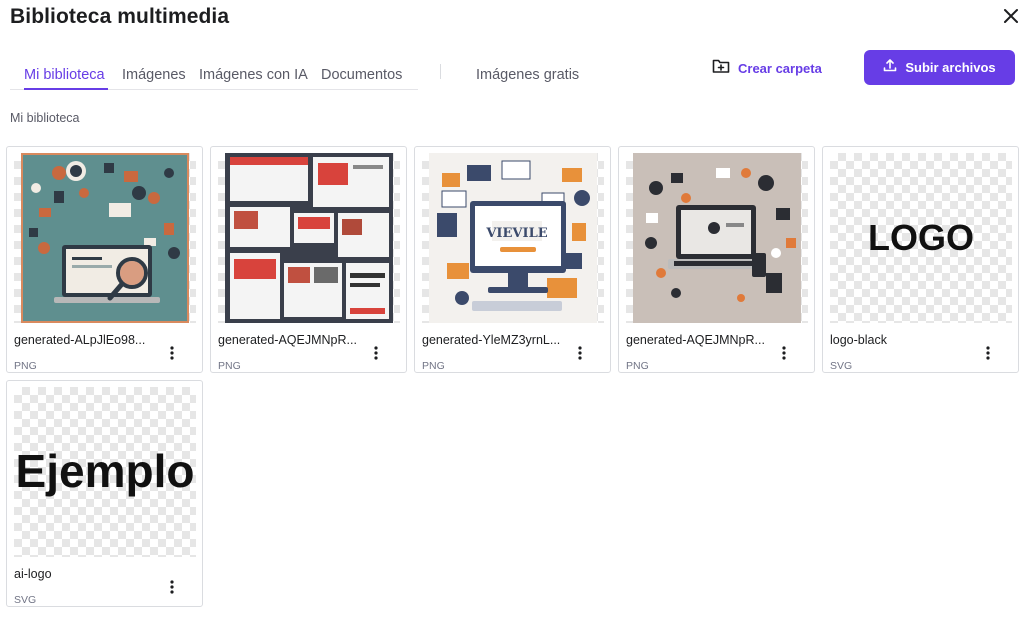 This screenshot has width=1024, height=633. What do you see at coordinates (890, 67) in the screenshot?
I see `upload-icon` at bounding box center [890, 67].